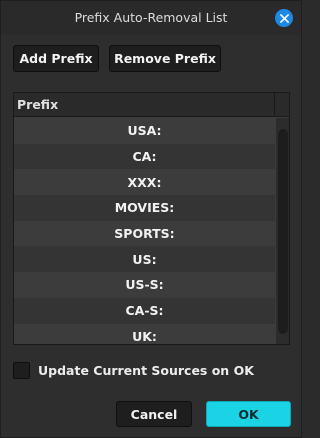 The height and width of the screenshot is (438, 320). What do you see at coordinates (38, 104) in the screenshot?
I see `column-header-label: Prefix` at bounding box center [38, 104].